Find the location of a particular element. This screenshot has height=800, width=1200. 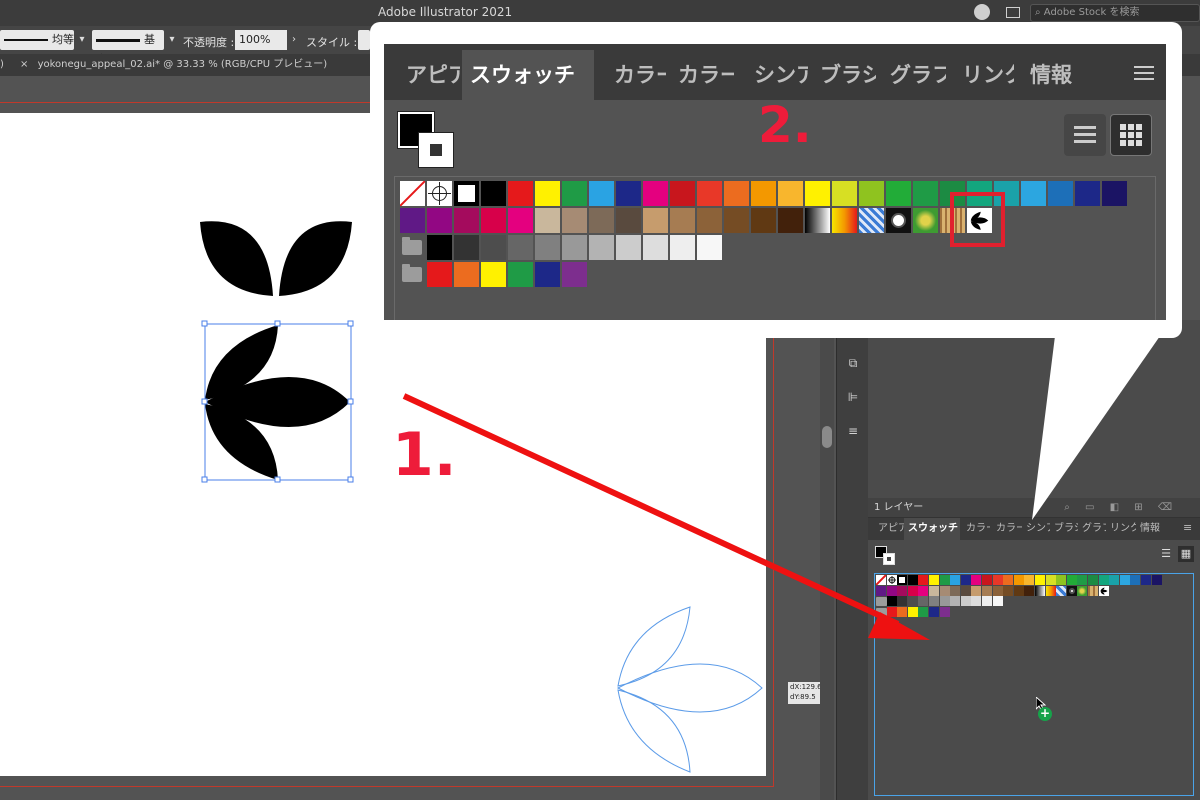

new-swatch-highlight is located at coordinates (977, 219).